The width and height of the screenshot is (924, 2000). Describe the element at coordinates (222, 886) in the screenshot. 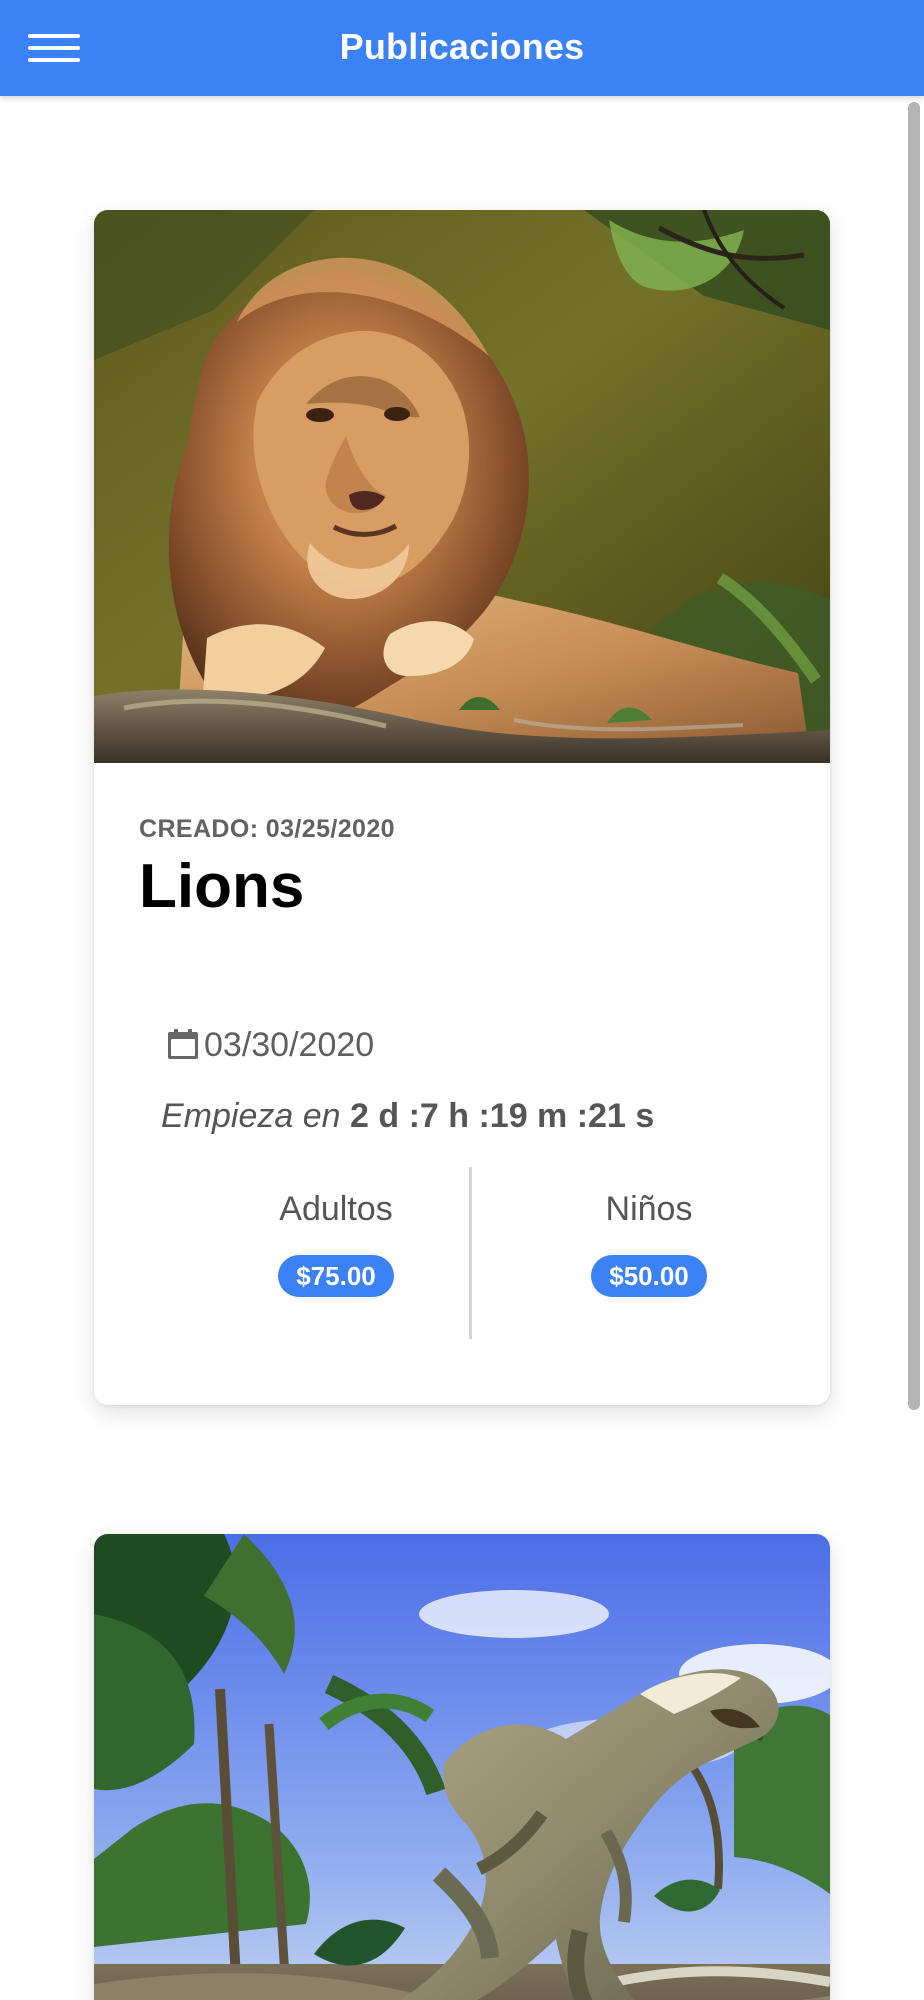

I see `post-title: Lions` at that location.